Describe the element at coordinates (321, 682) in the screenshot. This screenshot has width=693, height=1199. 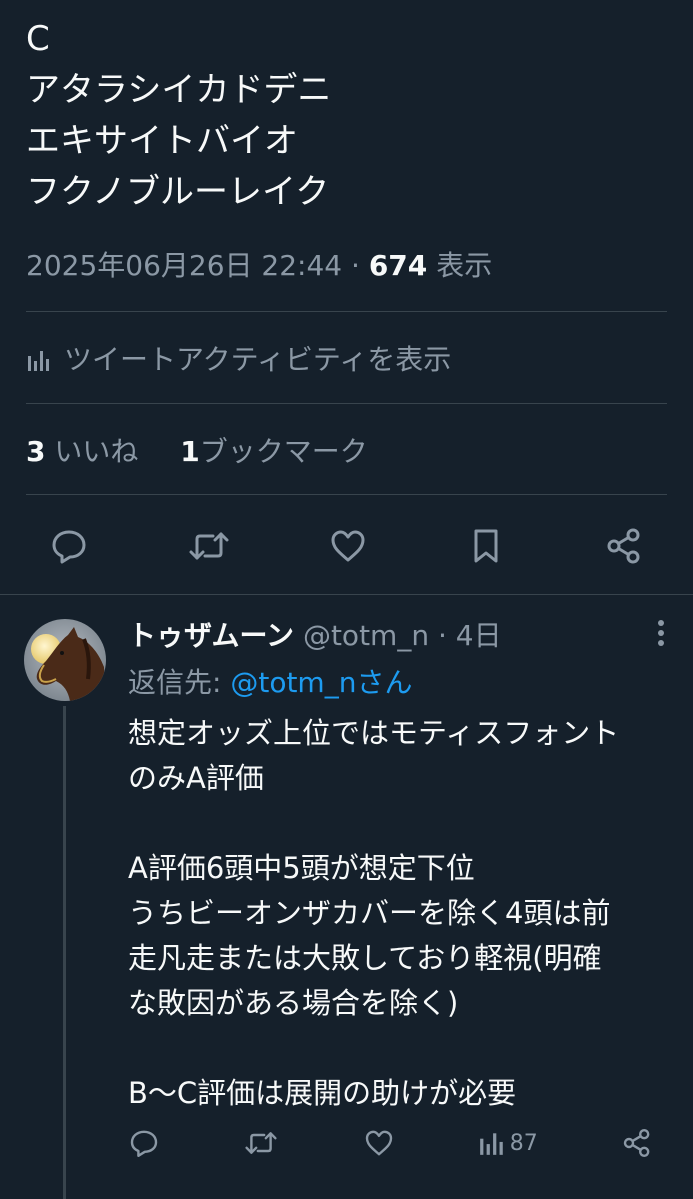
I see `replying-mention: @totm_nさん` at that location.